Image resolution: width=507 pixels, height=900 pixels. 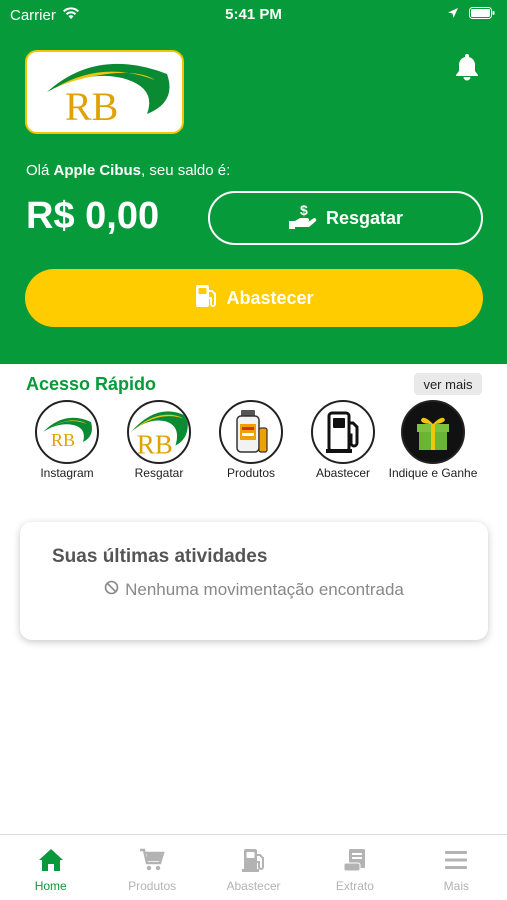 What do you see at coordinates (270, 297) in the screenshot?
I see `abastecer-label: Abastecer` at bounding box center [270, 297].